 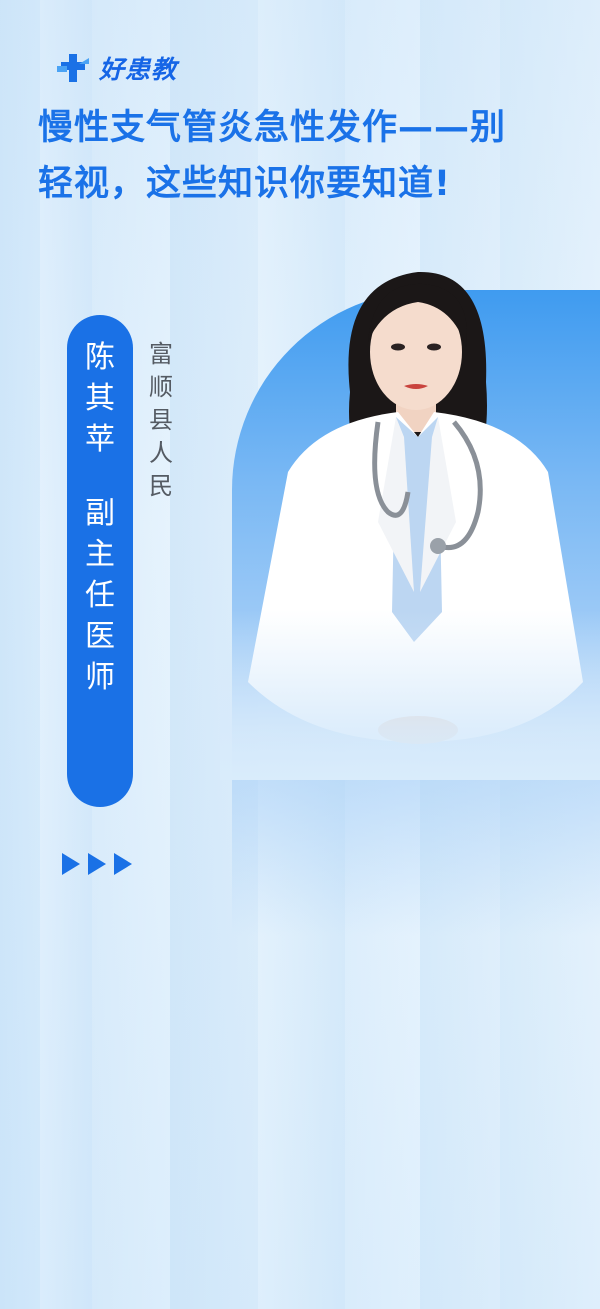 I want to click on brand-logo: 好患教, so click(x=116, y=68).